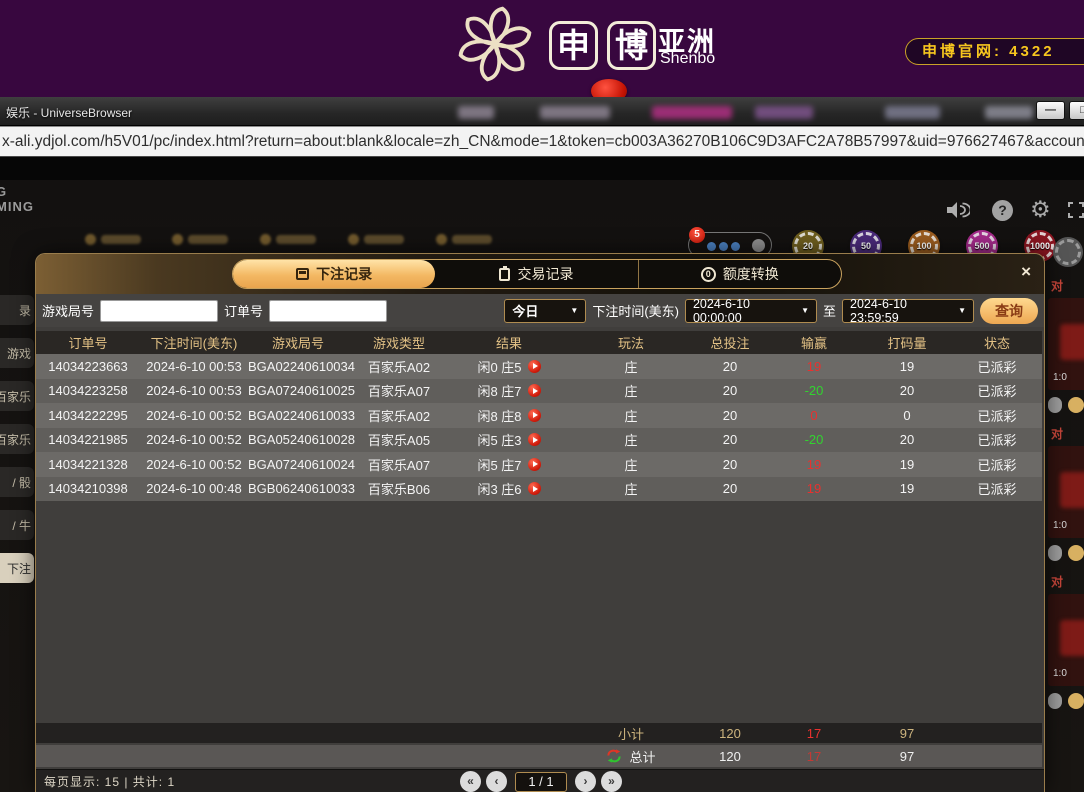  What do you see at coordinates (297, 343) in the screenshot?
I see `col-header: 游戏局号` at bounding box center [297, 343].